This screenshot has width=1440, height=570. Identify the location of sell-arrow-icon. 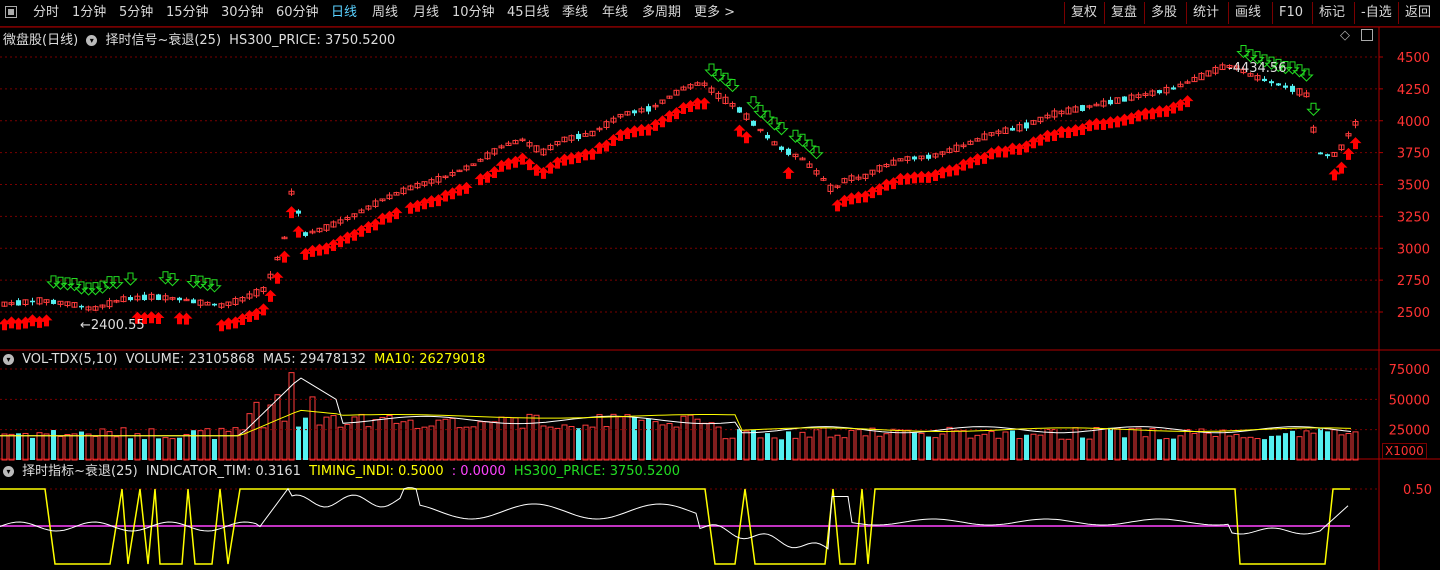
(130, 279).